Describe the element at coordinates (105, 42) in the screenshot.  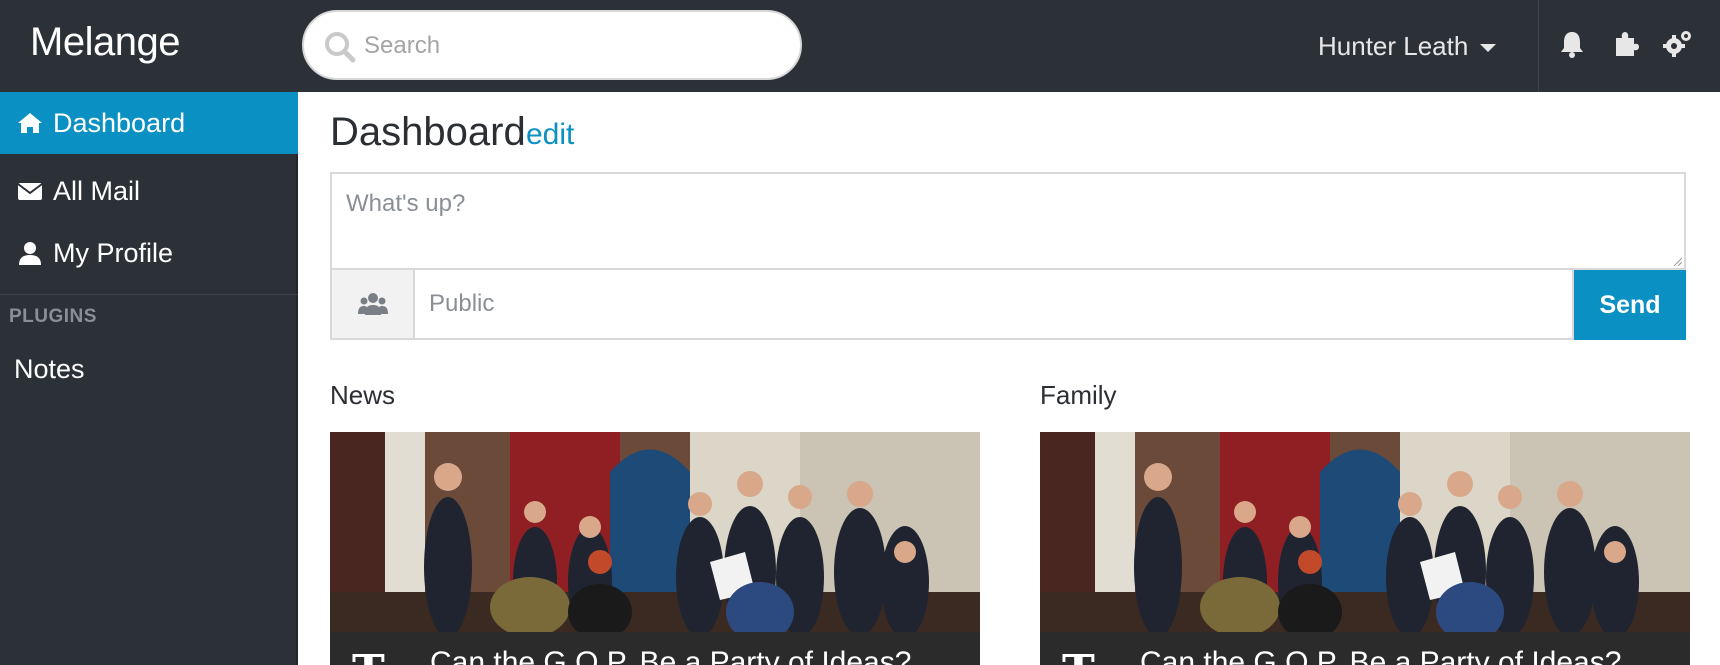
I see `brand-logo: Melange` at that location.